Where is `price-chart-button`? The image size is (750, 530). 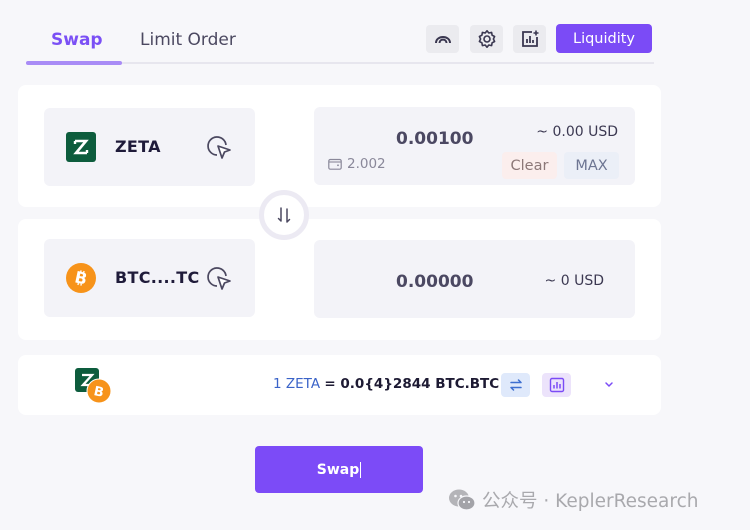
price-chart-button is located at coordinates (556, 385).